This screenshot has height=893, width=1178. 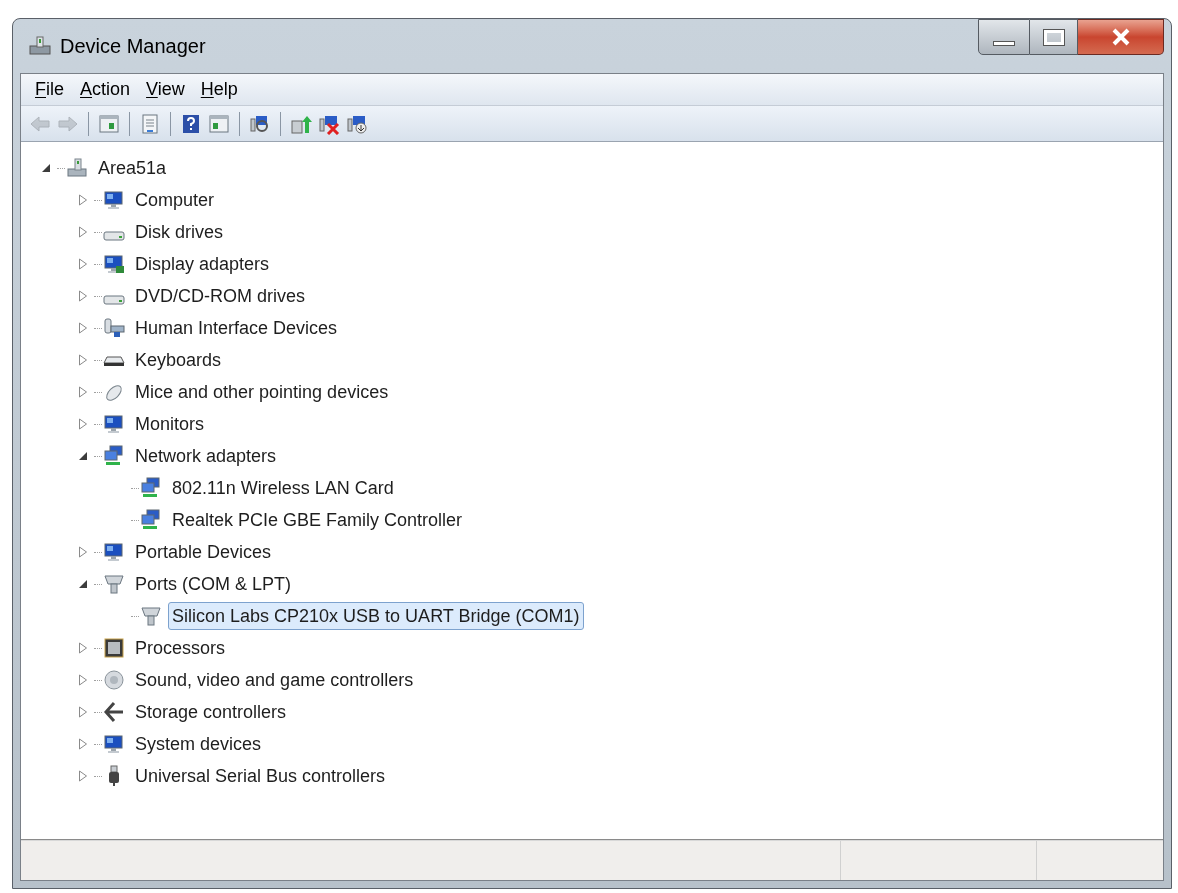 What do you see at coordinates (165, 89) in the screenshot?
I see `menu-item: View` at bounding box center [165, 89].